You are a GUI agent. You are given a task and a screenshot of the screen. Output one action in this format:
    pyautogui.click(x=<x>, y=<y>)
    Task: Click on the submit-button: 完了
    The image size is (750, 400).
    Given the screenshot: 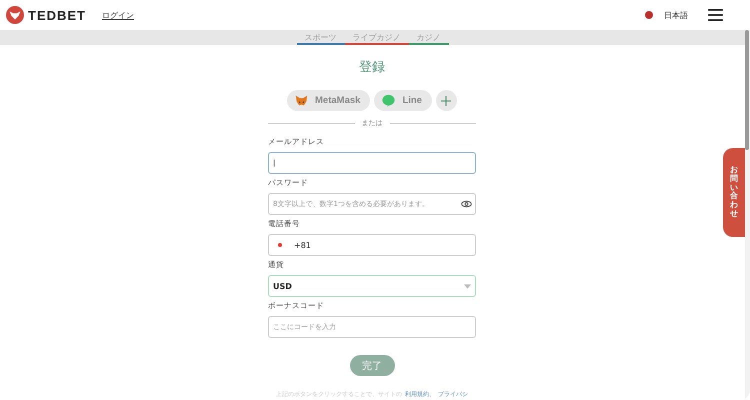 What is the action you would take?
    pyautogui.click(x=372, y=365)
    